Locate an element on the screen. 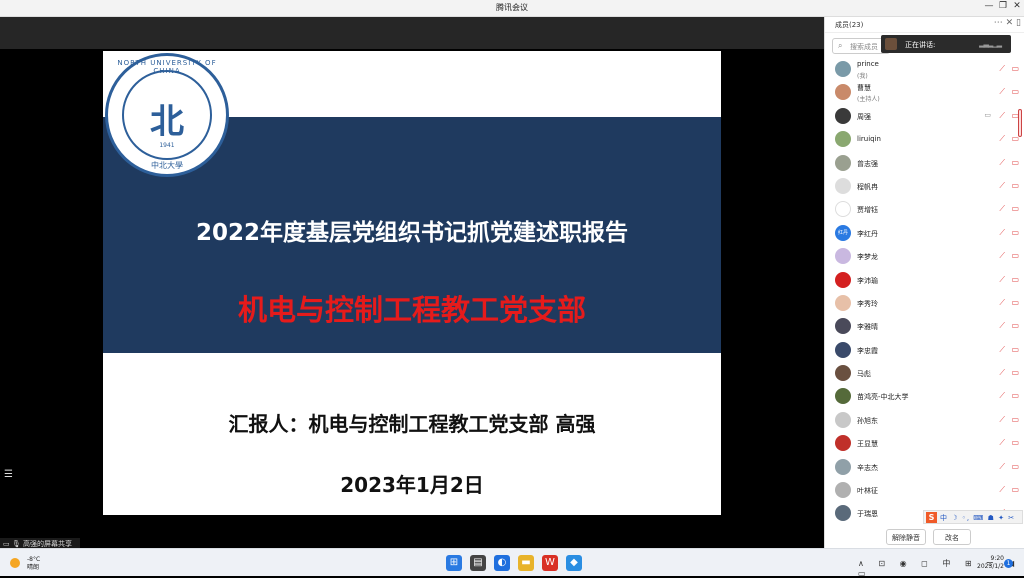 The width and height of the screenshot is (1024, 578). weather-widget: -8°C 晴朗 is located at coordinates (33, 564).